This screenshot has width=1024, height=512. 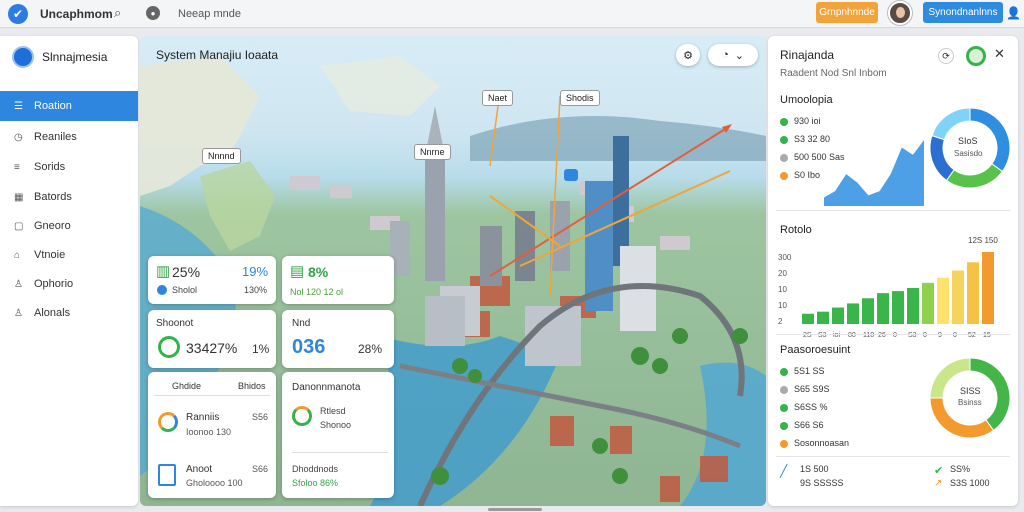 I want to click on sidebar-item-alonals: ♙ Alonals, so click(x=69, y=313).